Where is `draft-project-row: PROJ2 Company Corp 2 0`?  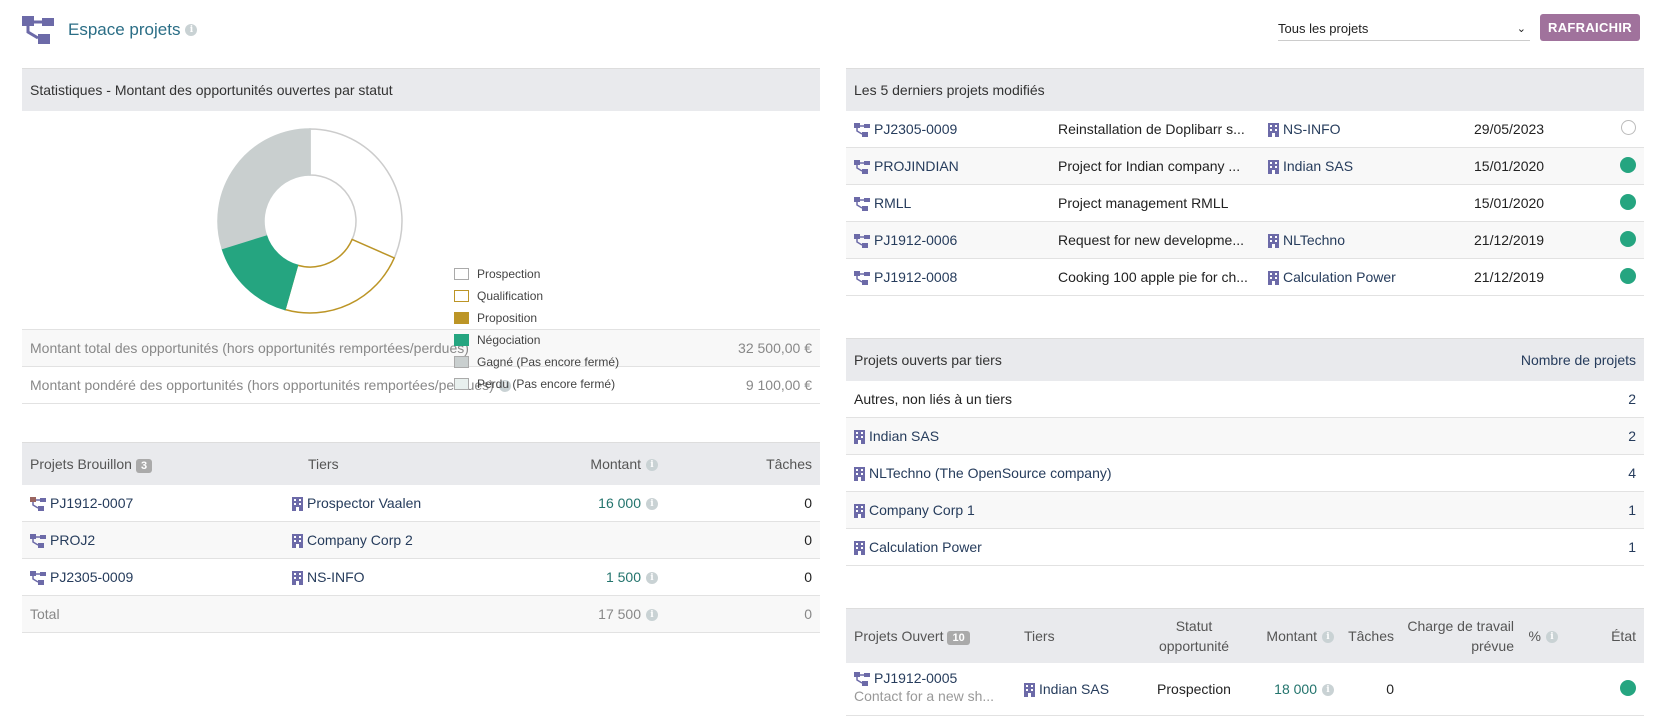
draft-project-row: PROJ2 Company Corp 2 0 is located at coordinates (421, 540).